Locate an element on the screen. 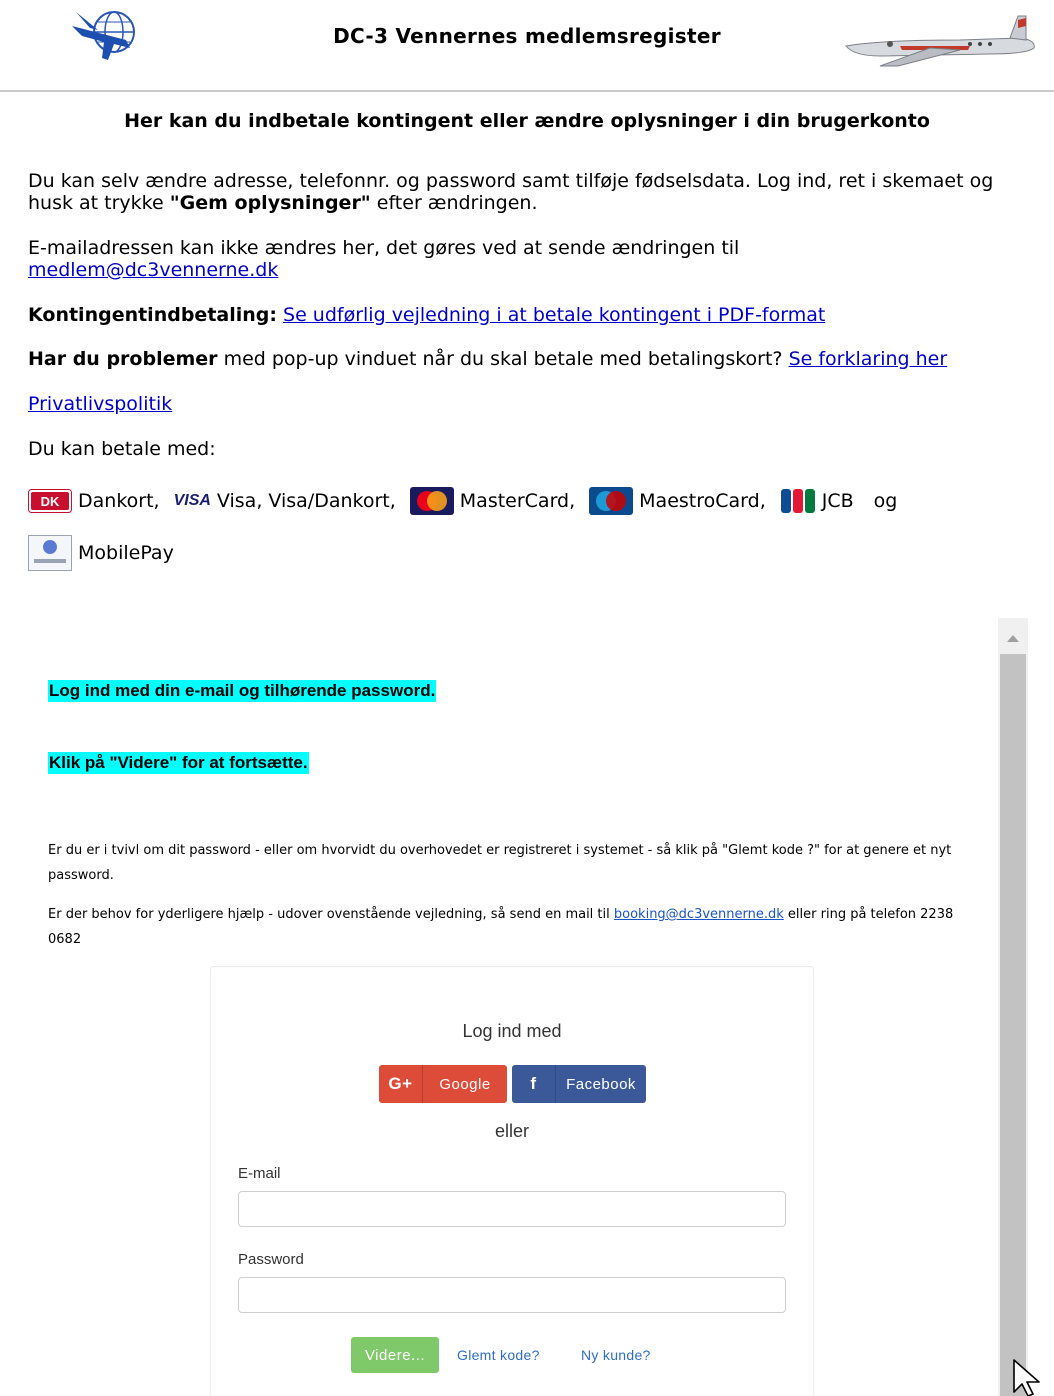 This screenshot has height=1396, width=1054. google-login-button: G+ Google is located at coordinates (443, 1084).